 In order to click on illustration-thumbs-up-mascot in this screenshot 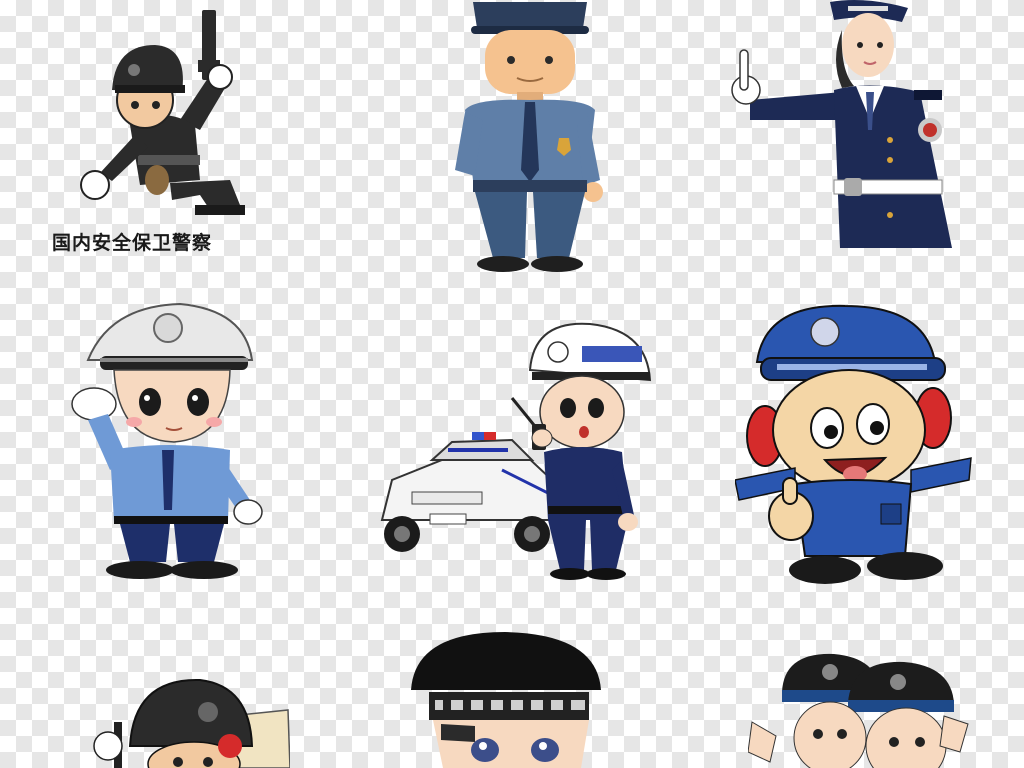, I will do `click(855, 445)`.